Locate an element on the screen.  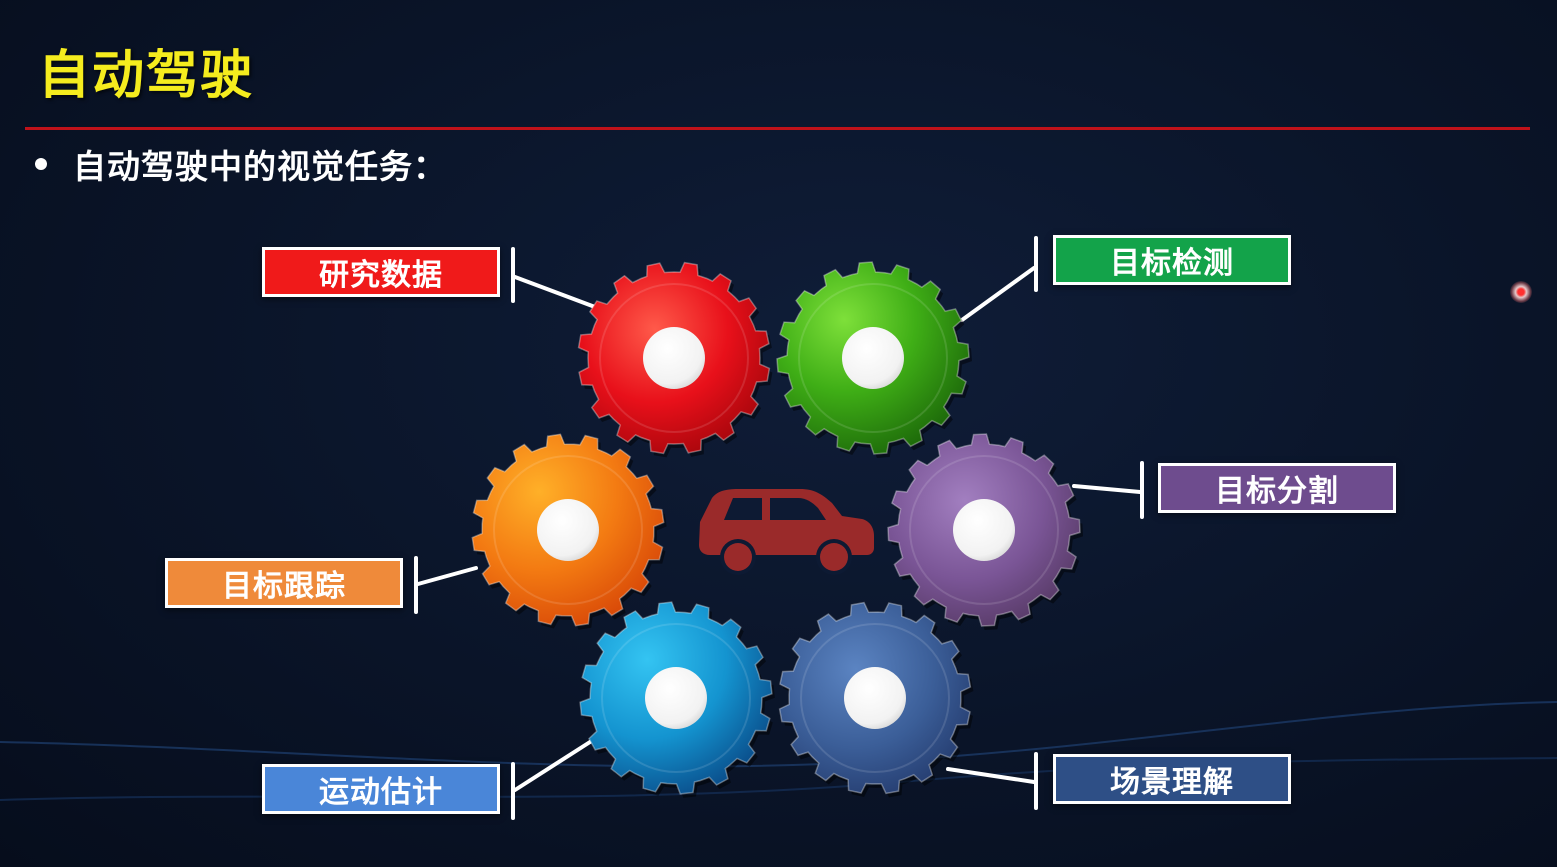
car-icon is located at coordinates (786, 532).